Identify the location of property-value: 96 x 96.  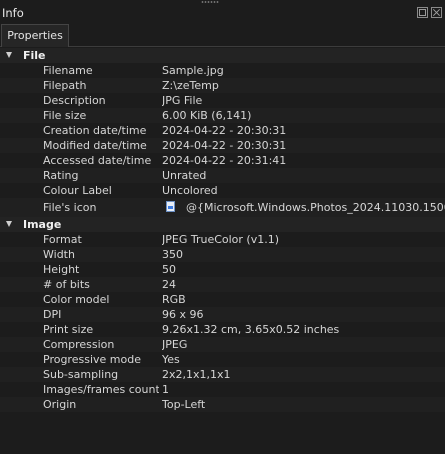
(183, 314).